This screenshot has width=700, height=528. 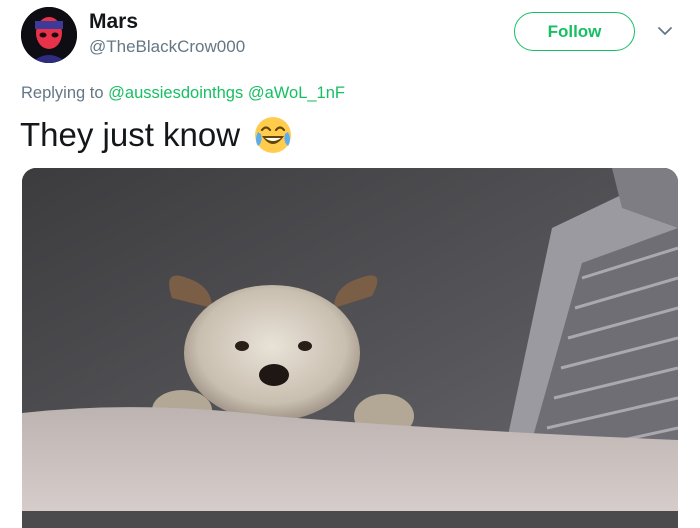 What do you see at coordinates (574, 31) in the screenshot?
I see `follow-button: Follow` at bounding box center [574, 31].